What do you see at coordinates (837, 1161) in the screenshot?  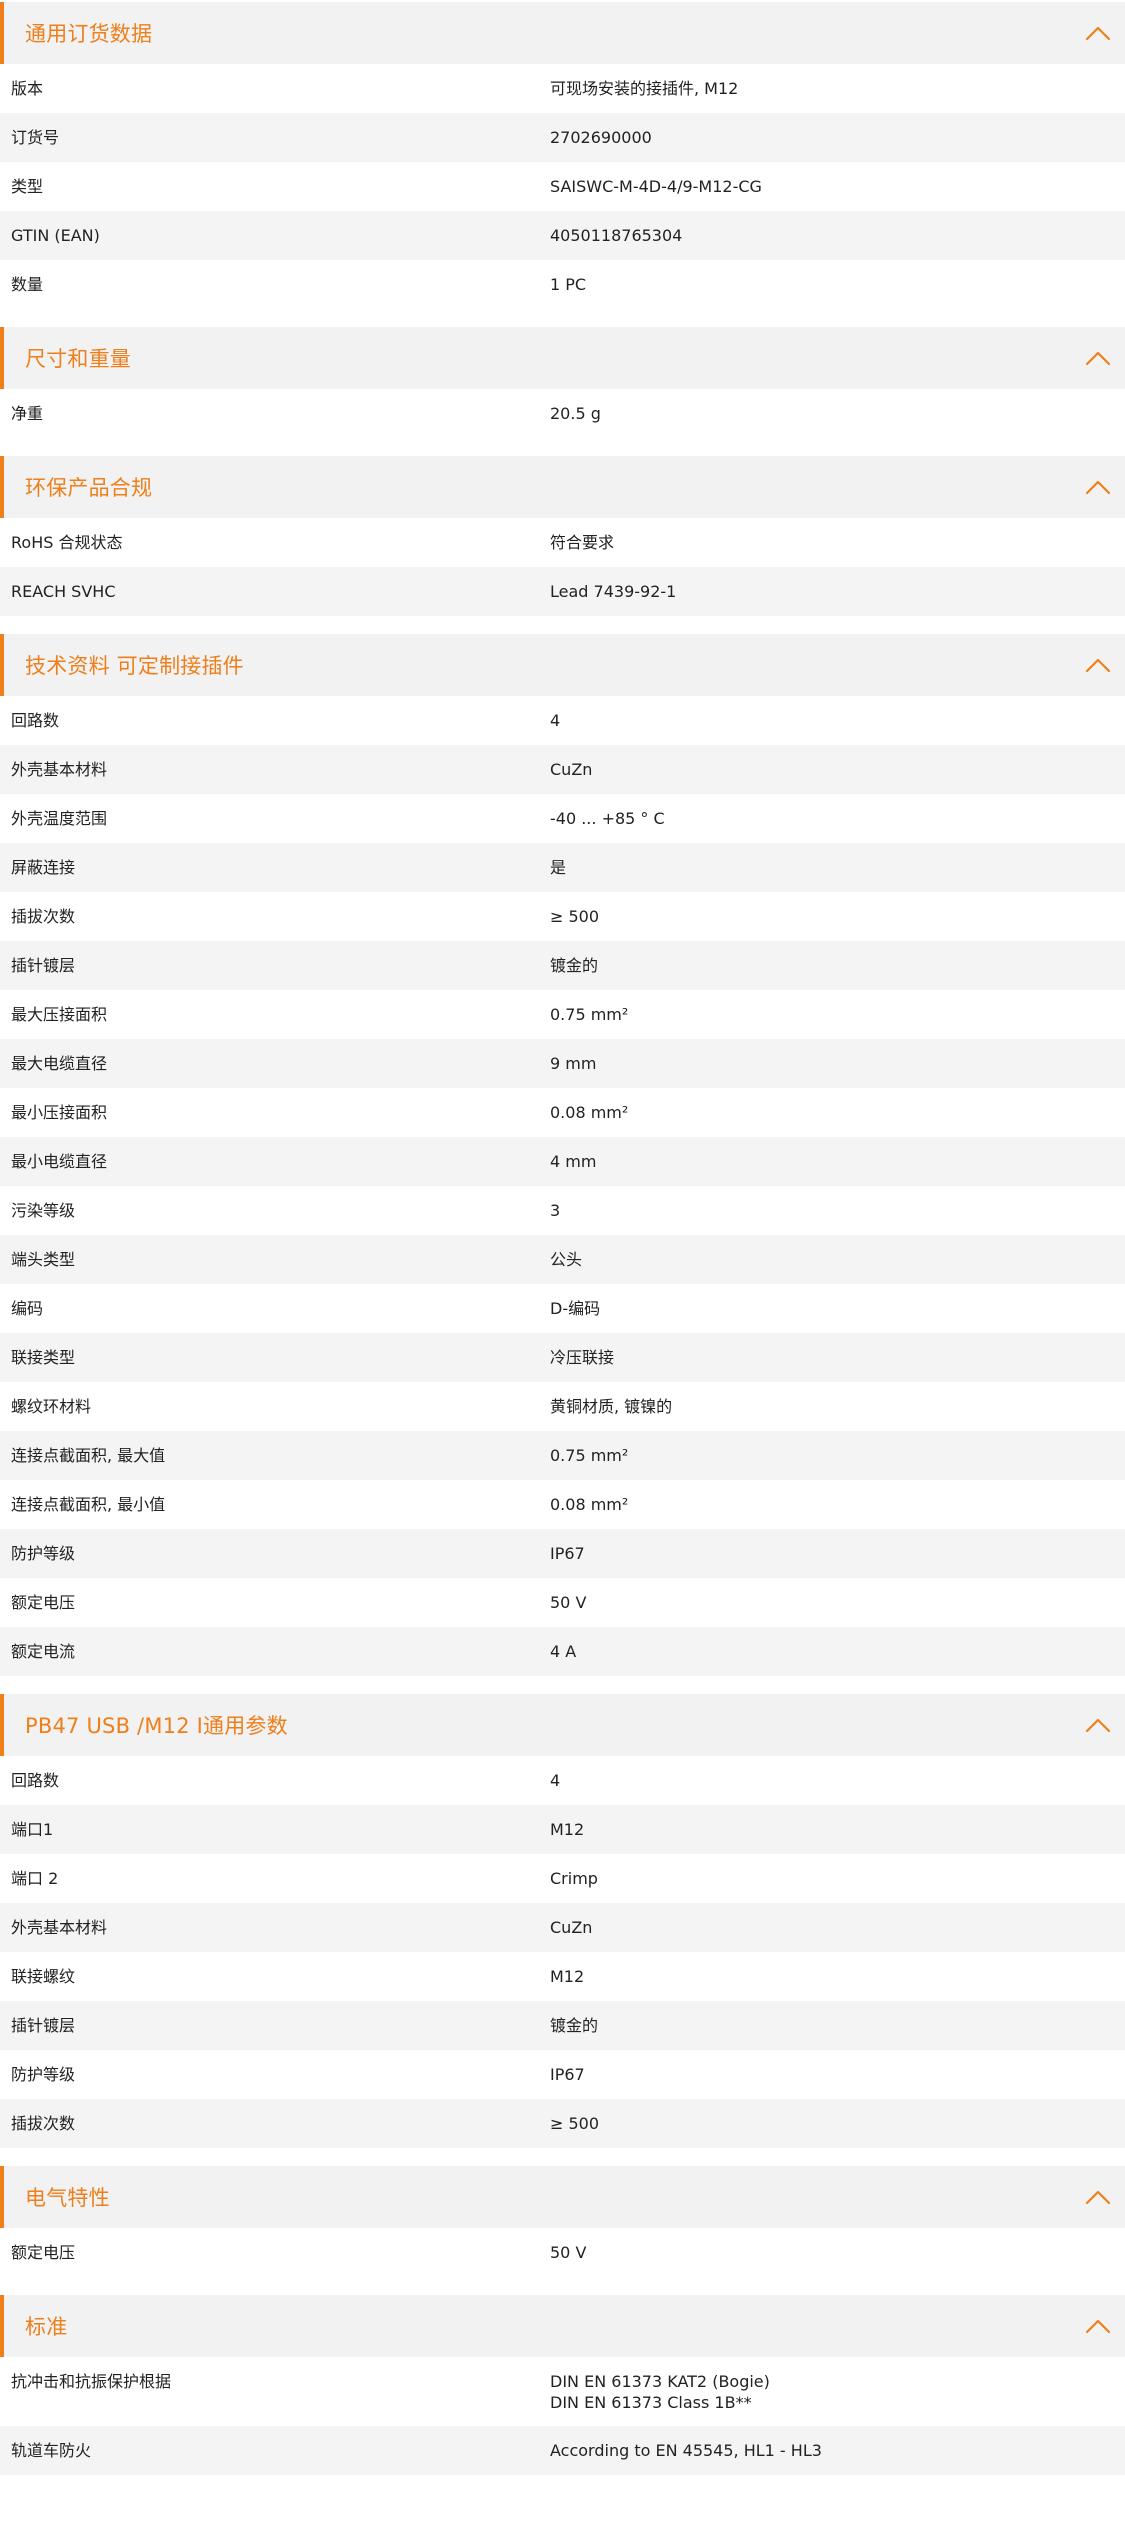 I see `spec-value: 4 mm` at bounding box center [837, 1161].